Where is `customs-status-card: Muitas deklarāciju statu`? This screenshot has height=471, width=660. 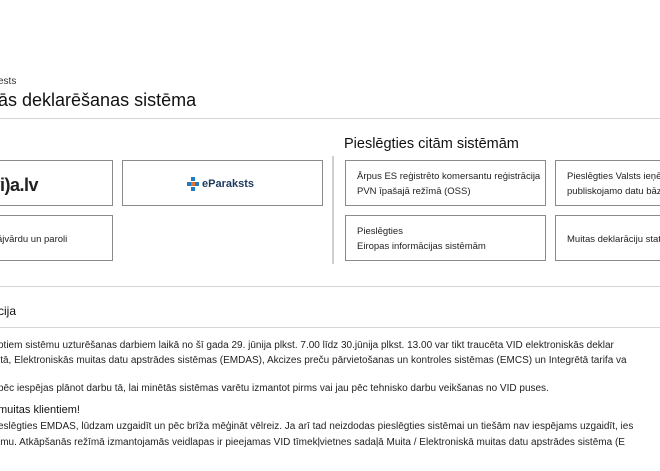
customs-status-card: Muitas deklarāciju statu is located at coordinates (607, 238).